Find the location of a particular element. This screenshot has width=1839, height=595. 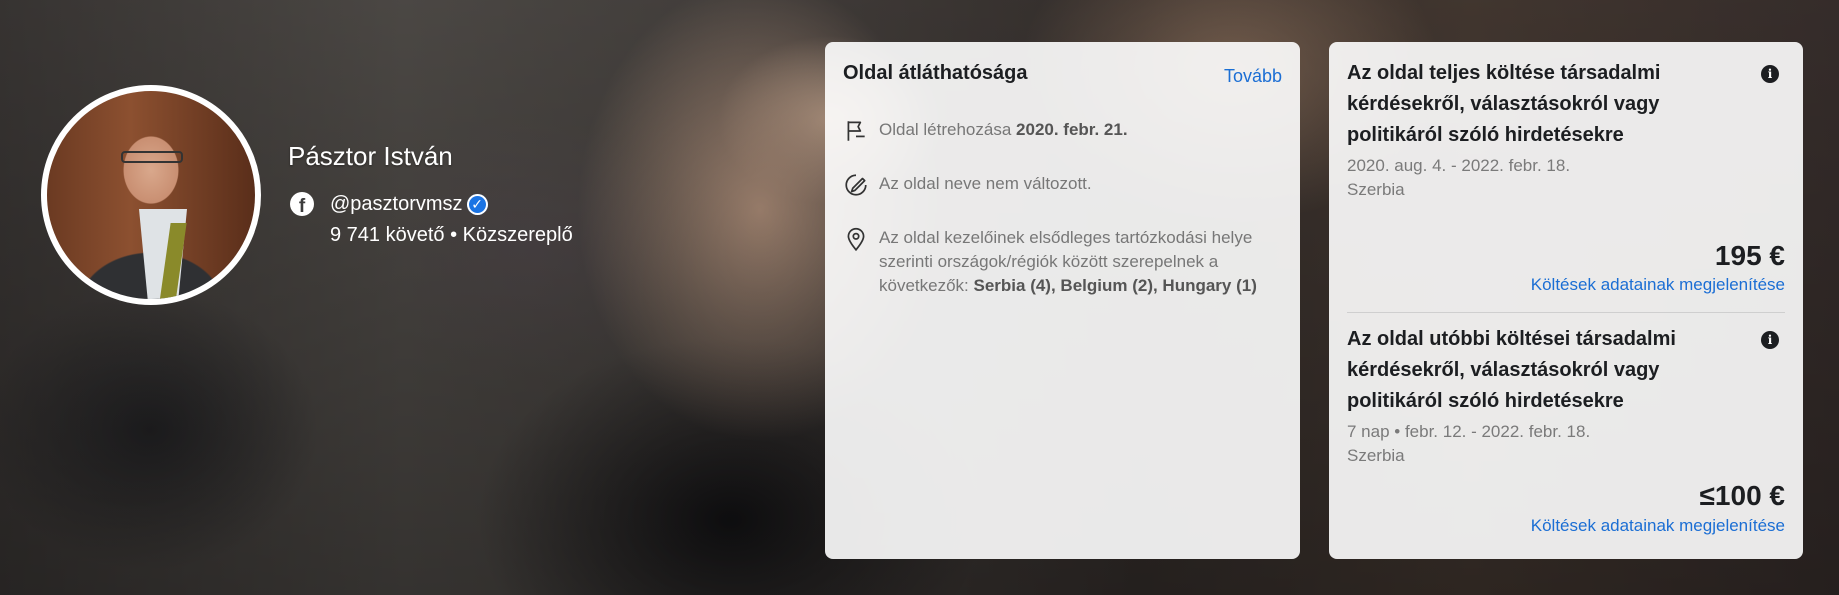

created-row: Oldal létrehozása 2020. febr. 21. is located at coordinates (985, 131).